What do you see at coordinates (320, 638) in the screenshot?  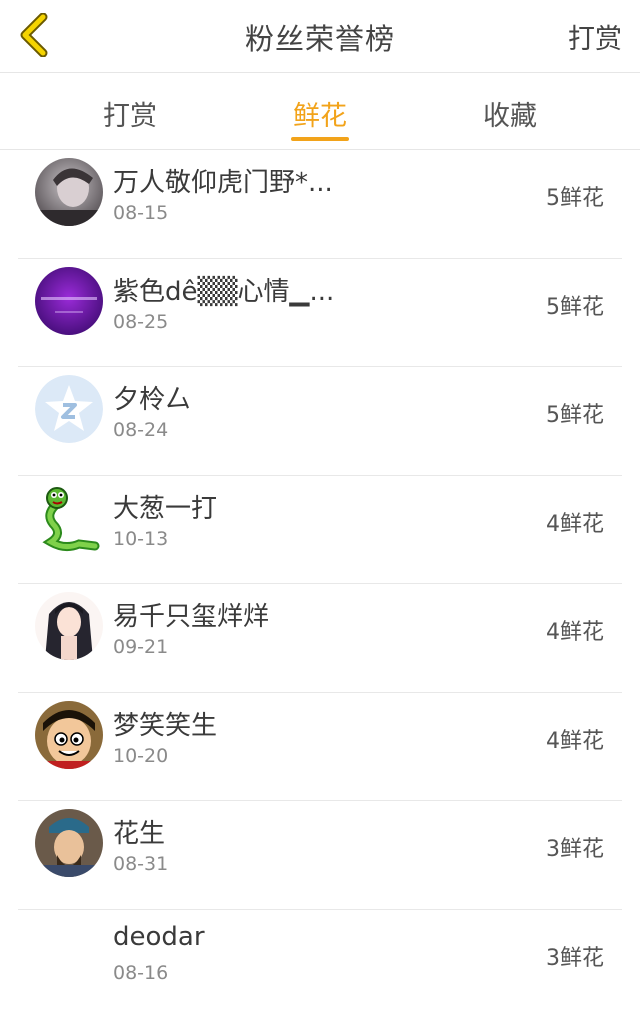 I see `list-item: 易千只玺烊烊 09-21 4鲜花` at bounding box center [320, 638].